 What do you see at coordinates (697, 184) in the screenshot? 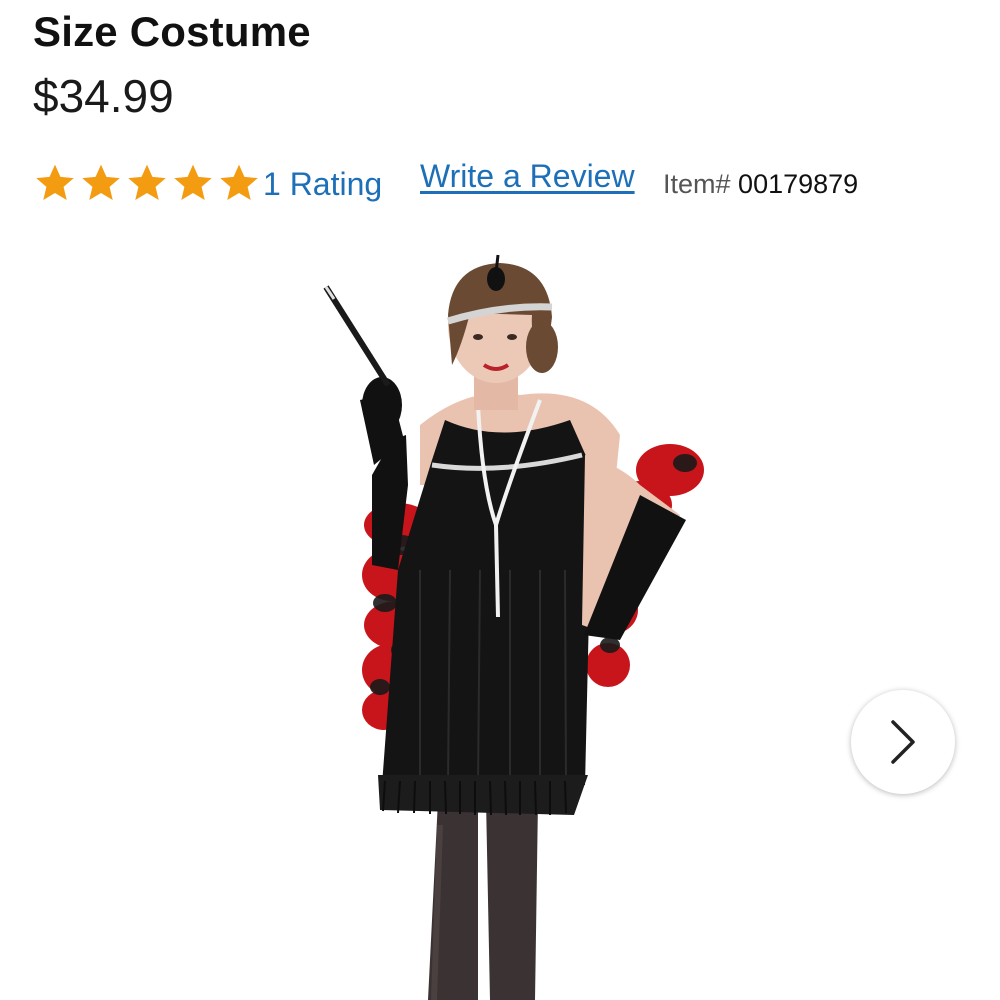
I see `item-number-label: Item#` at bounding box center [697, 184].